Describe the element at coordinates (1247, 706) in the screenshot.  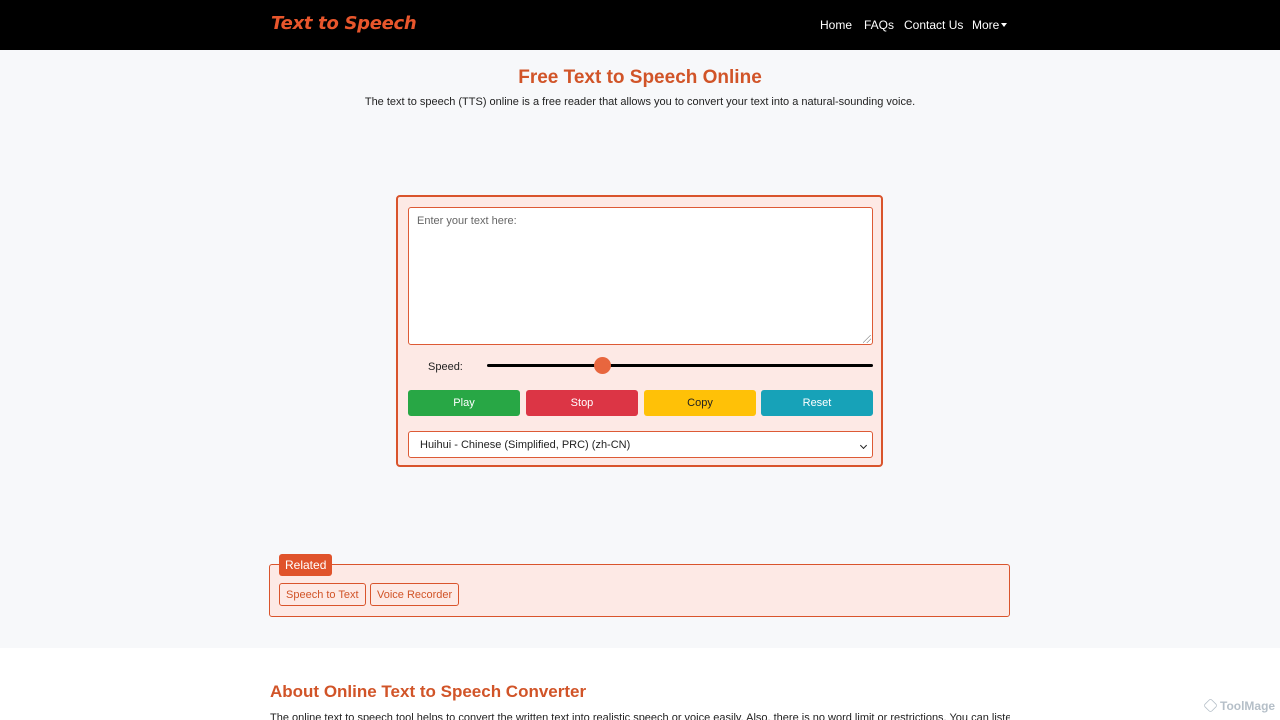
I see `watermark-text: ToolMage` at that location.